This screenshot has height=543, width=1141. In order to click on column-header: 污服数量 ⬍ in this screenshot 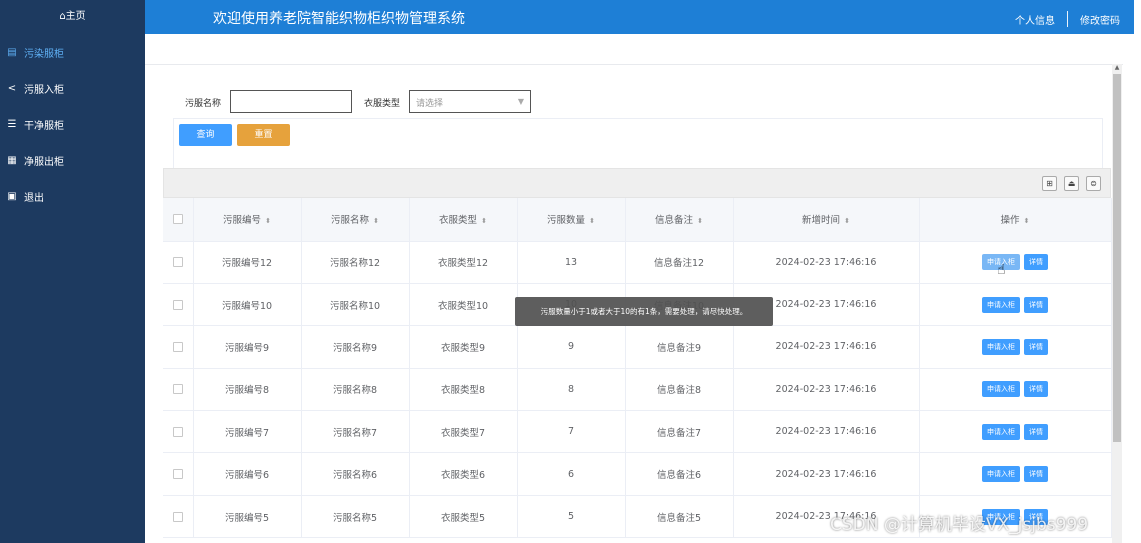, I will do `click(571, 220)`.